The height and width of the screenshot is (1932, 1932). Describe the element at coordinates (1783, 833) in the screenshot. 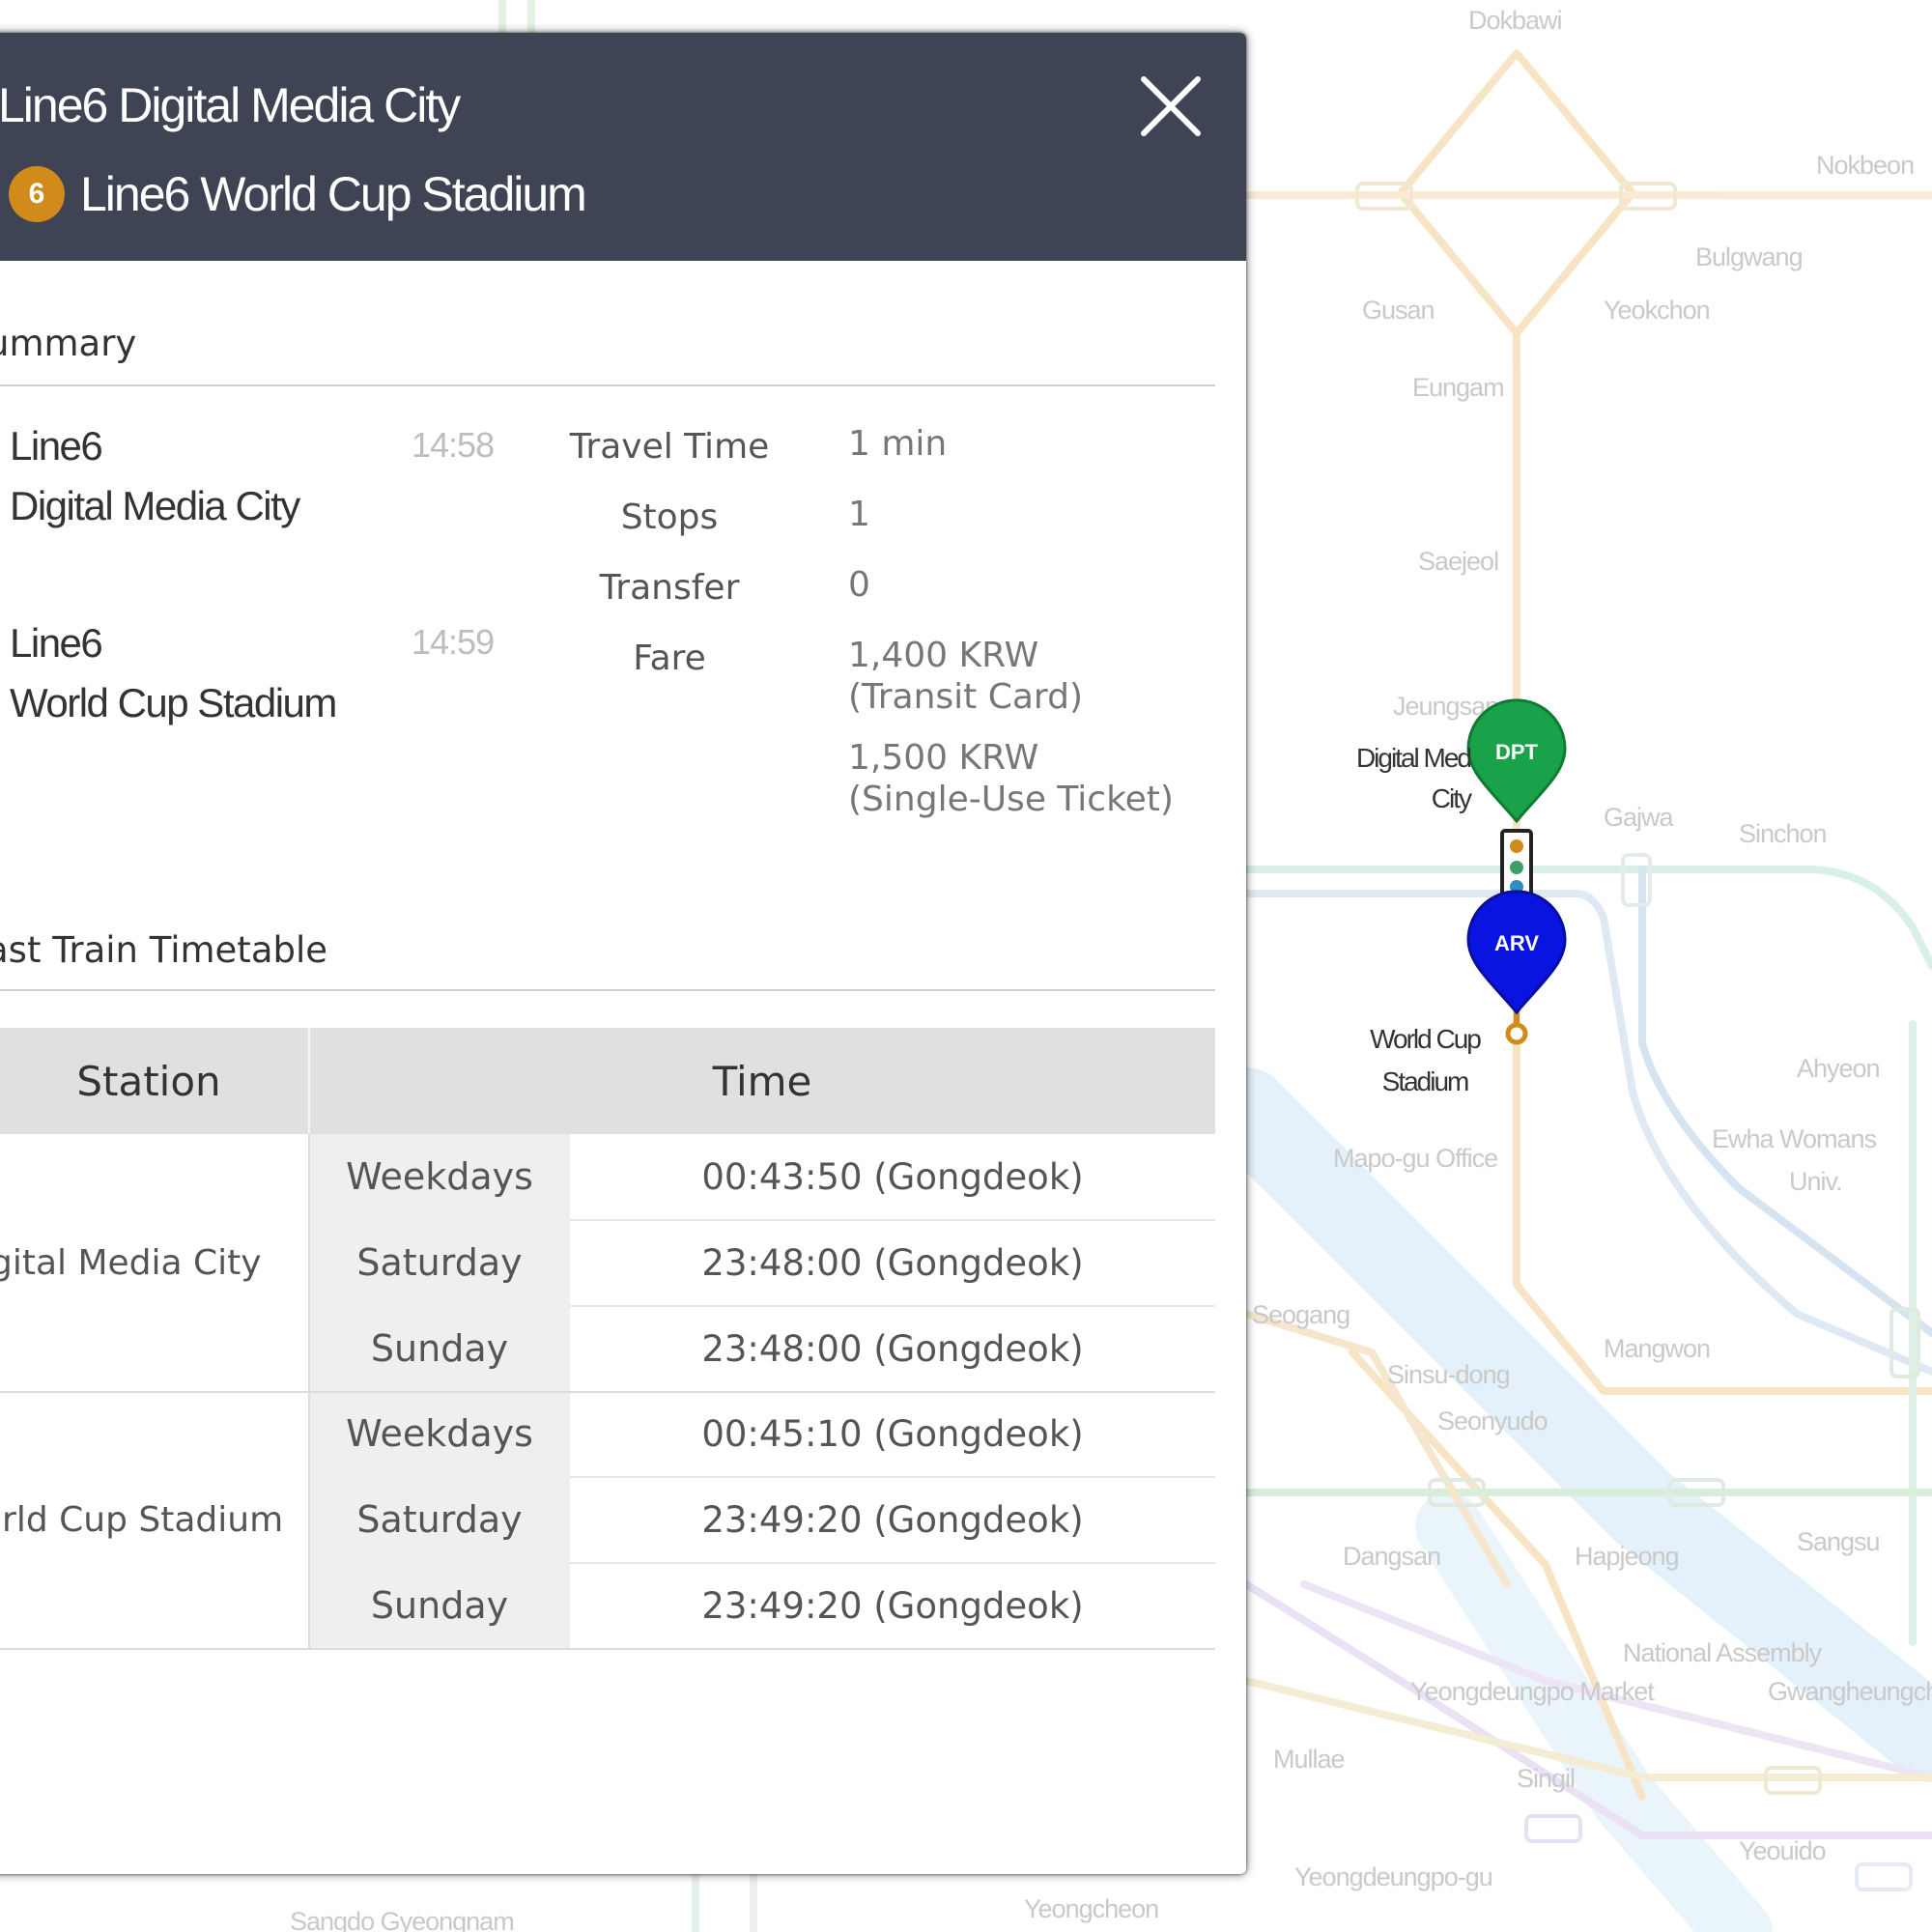

I see `map-label: Sinchon` at that location.